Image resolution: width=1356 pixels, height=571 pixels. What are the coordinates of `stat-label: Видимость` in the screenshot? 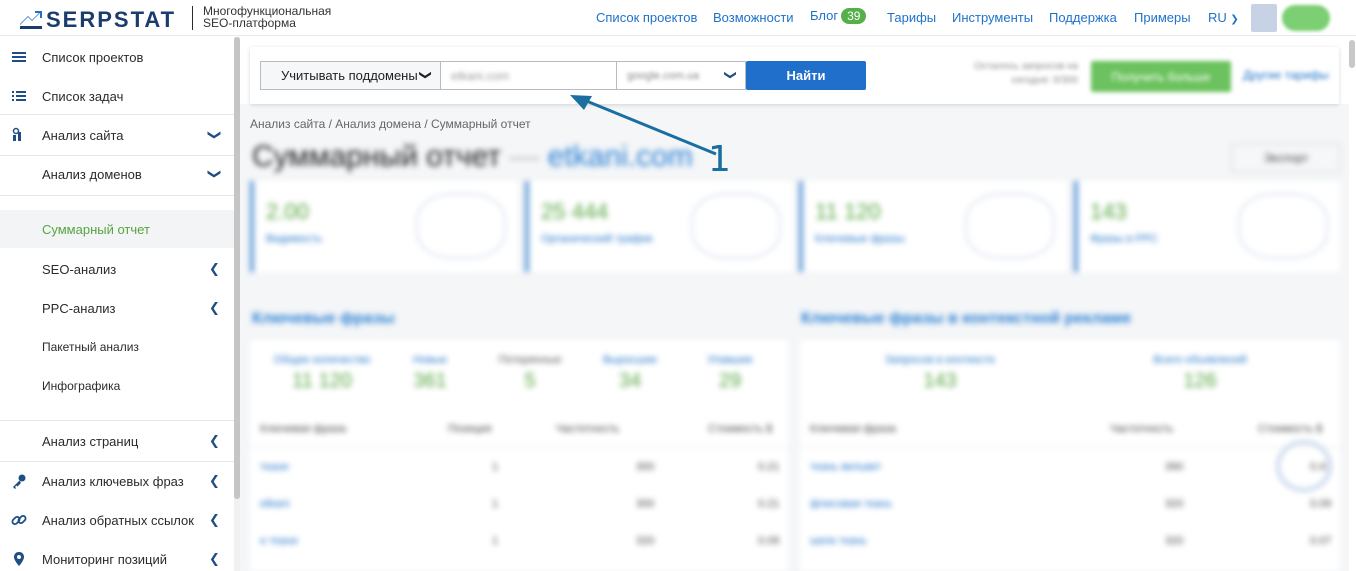 It's located at (294, 239).